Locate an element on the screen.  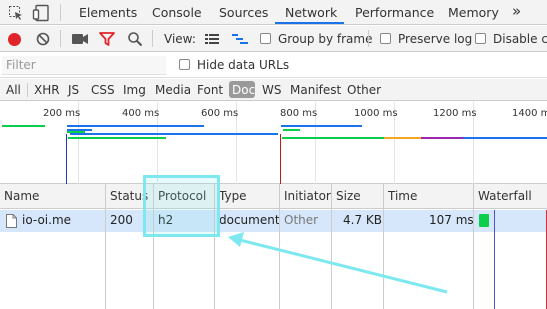
type-filter-ws: WS is located at coordinates (271, 90).